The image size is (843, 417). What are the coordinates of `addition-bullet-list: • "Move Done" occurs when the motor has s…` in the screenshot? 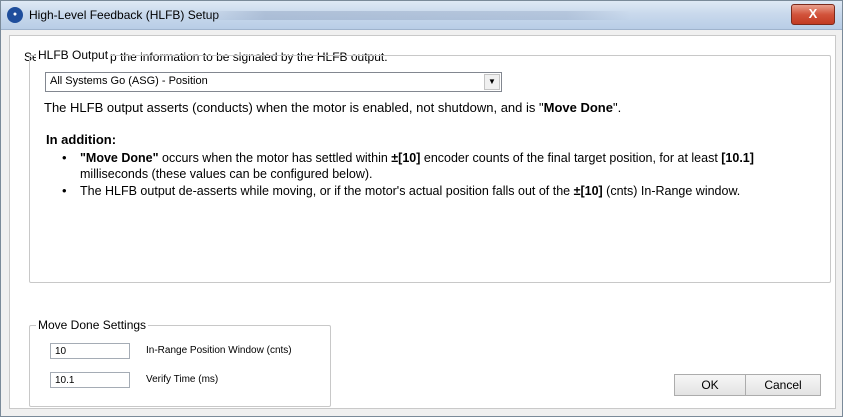 It's located at (439, 175).